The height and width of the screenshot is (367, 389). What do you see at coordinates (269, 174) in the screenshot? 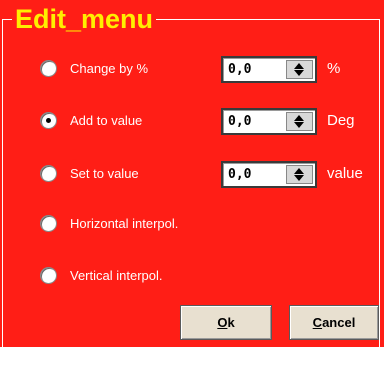
I see `spin-set-to-value: 0,0` at bounding box center [269, 174].